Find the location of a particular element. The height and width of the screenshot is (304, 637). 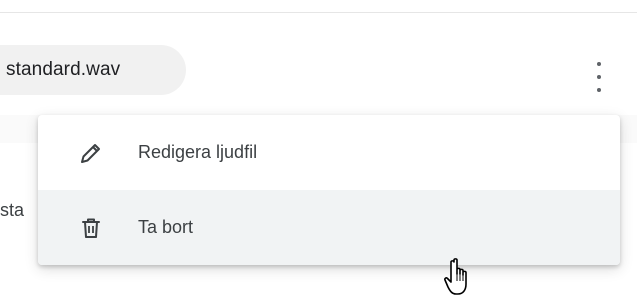

pencil-icon is located at coordinates (91, 153).